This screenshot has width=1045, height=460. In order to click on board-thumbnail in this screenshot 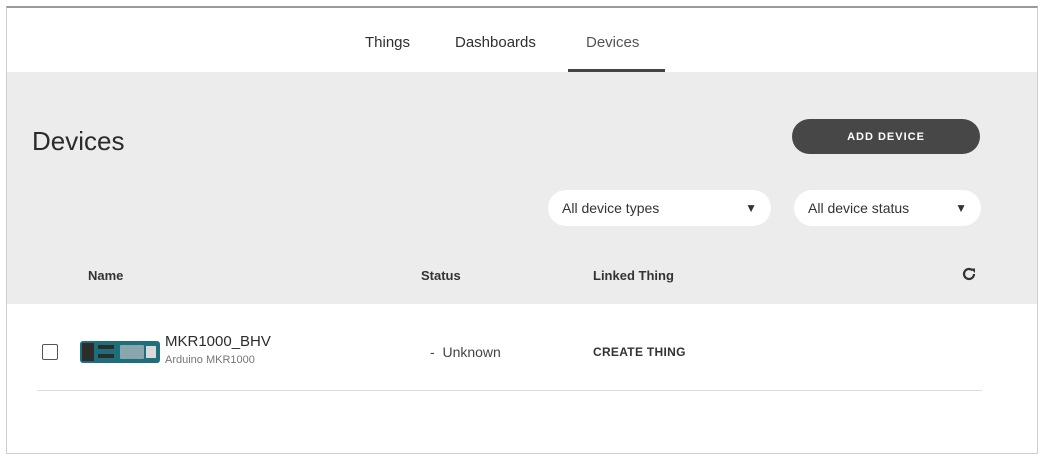, I will do `click(120, 352)`.